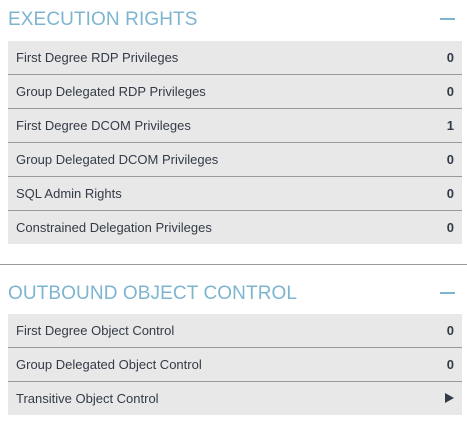  I want to click on list-item-group-delegated-object-control: Group Delegated Object Control 0, so click(235, 365).